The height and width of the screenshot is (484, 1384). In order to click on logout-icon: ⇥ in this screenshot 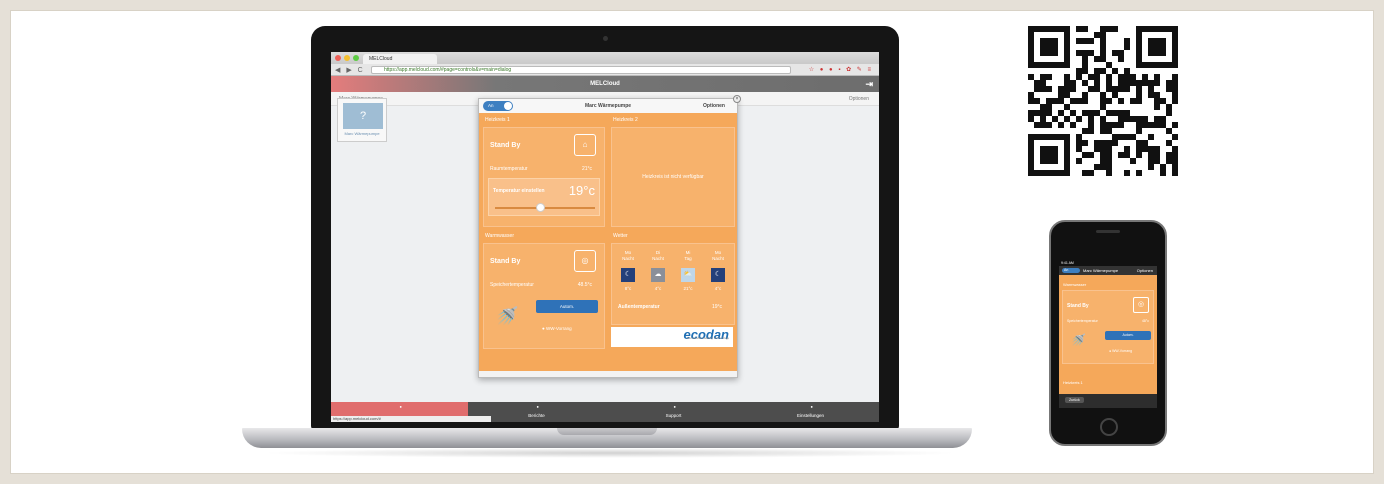, I will do `click(869, 84)`.